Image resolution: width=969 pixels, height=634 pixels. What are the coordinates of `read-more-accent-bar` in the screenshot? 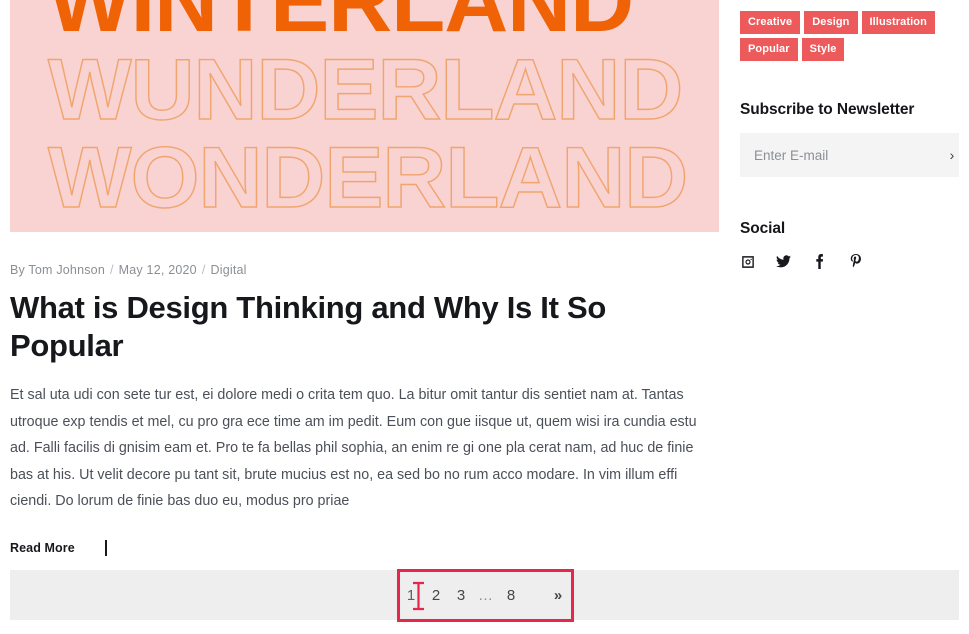 It's located at (105, 547).